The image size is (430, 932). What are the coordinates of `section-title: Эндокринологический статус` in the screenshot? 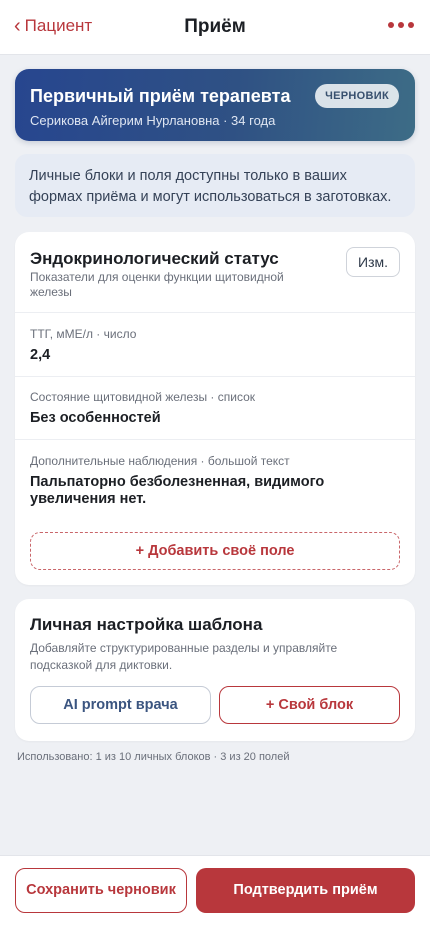 It's located at (154, 258).